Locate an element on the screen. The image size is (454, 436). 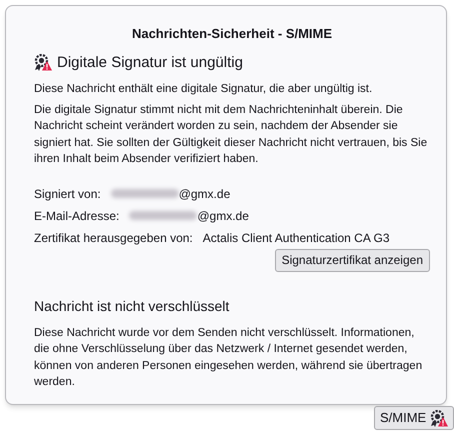
field-label: E-Mail-Adresse: is located at coordinates (77, 216).